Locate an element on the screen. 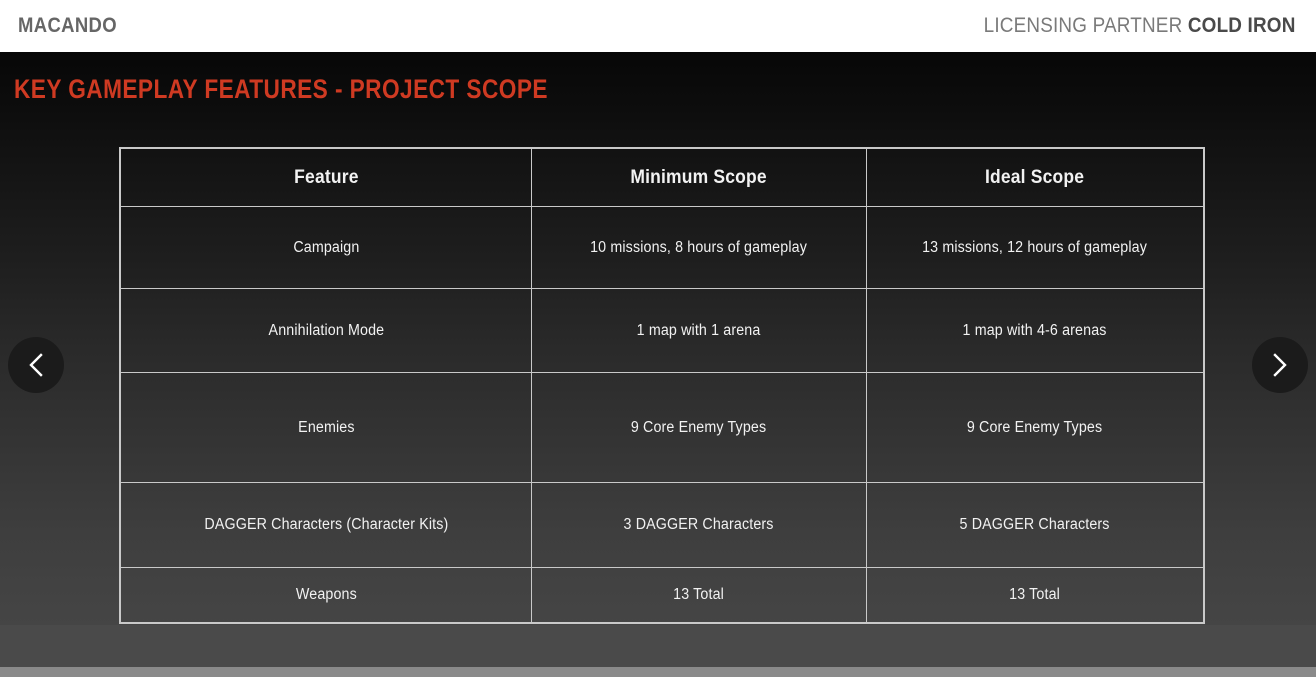 This screenshot has width=1316, height=677. slide-title: KEY GAMEPLAY FEATURES - PROJECT SCOPE is located at coordinates (281, 89).